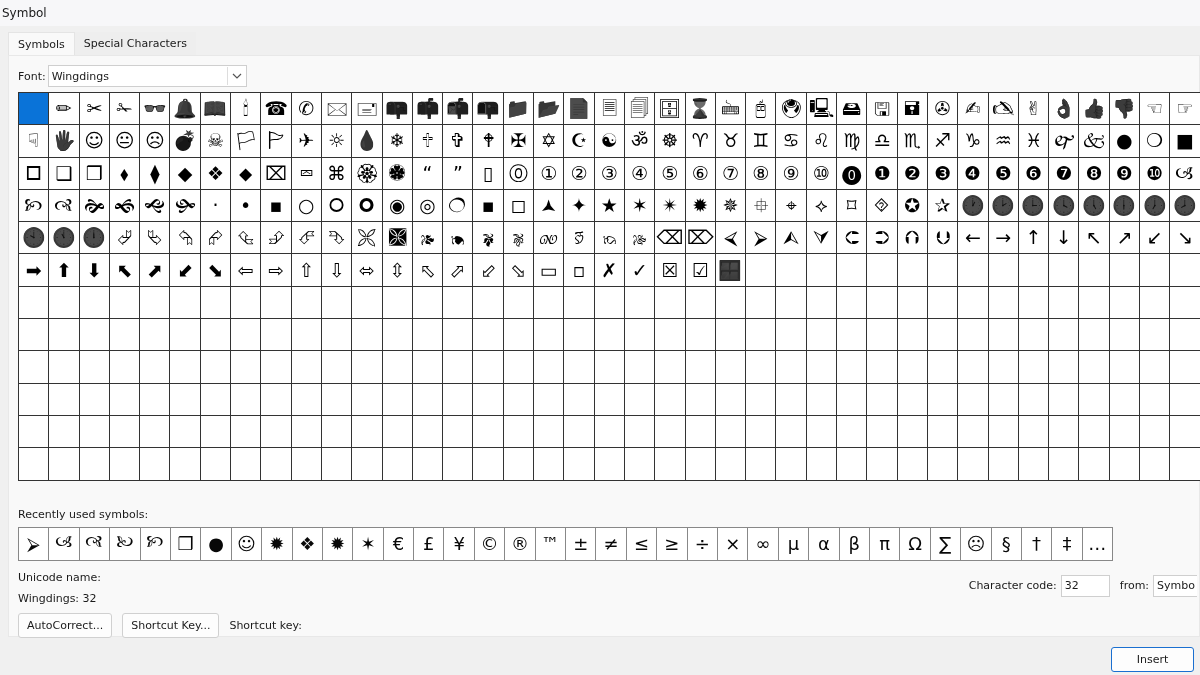 The width and height of the screenshot is (1200, 675). What do you see at coordinates (700, 109) in the screenshot?
I see `symbol-cell: ⌛` at bounding box center [700, 109].